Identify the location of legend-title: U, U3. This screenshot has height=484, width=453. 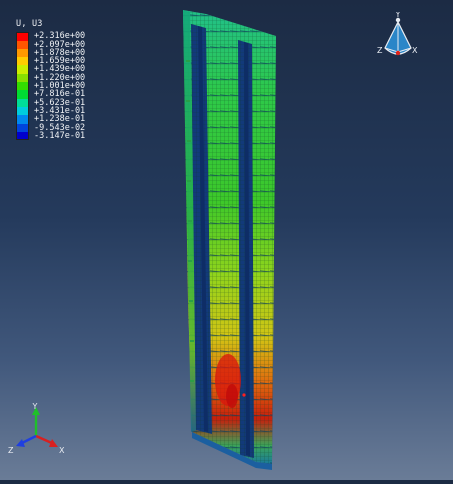
(29, 24).